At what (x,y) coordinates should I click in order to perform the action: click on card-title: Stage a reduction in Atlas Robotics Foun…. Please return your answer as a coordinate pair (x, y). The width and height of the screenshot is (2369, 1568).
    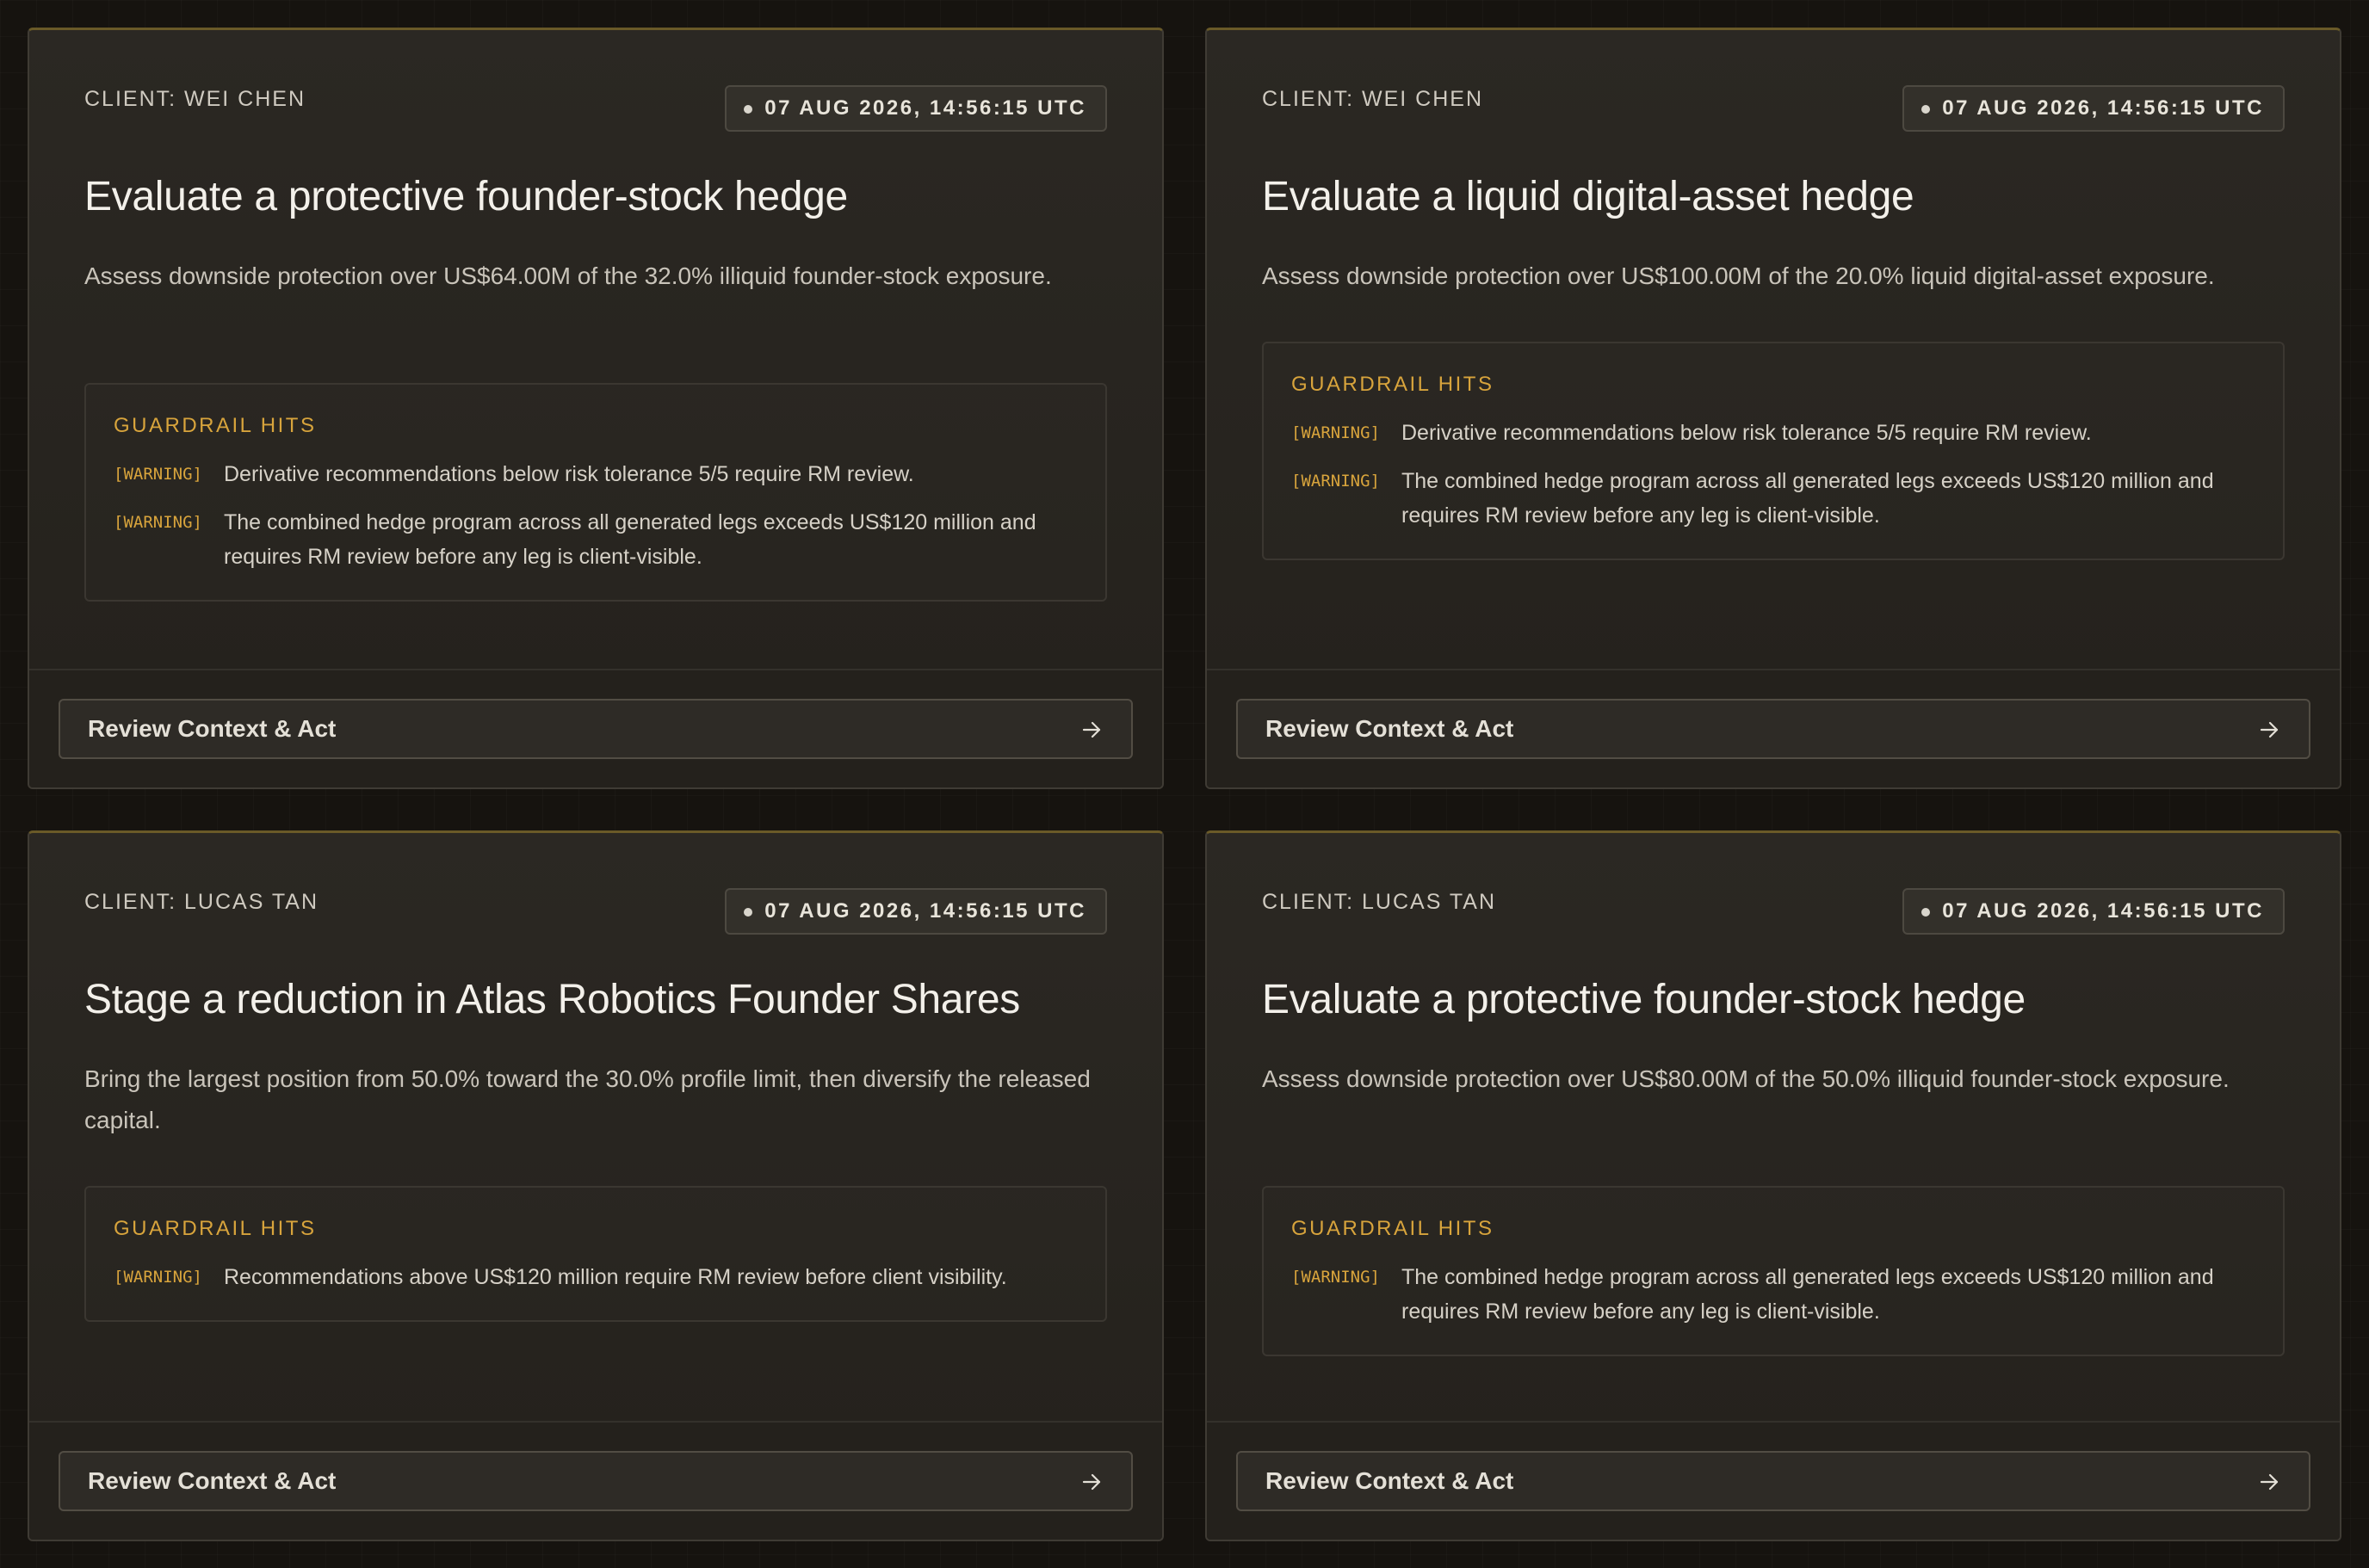
    Looking at the image, I should click on (552, 1000).